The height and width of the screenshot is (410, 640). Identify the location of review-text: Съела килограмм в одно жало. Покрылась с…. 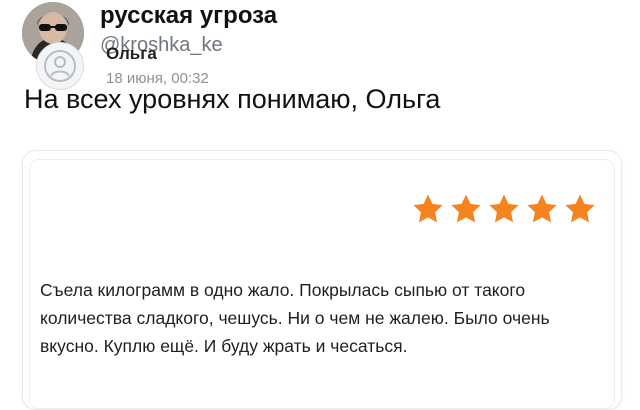
(295, 318).